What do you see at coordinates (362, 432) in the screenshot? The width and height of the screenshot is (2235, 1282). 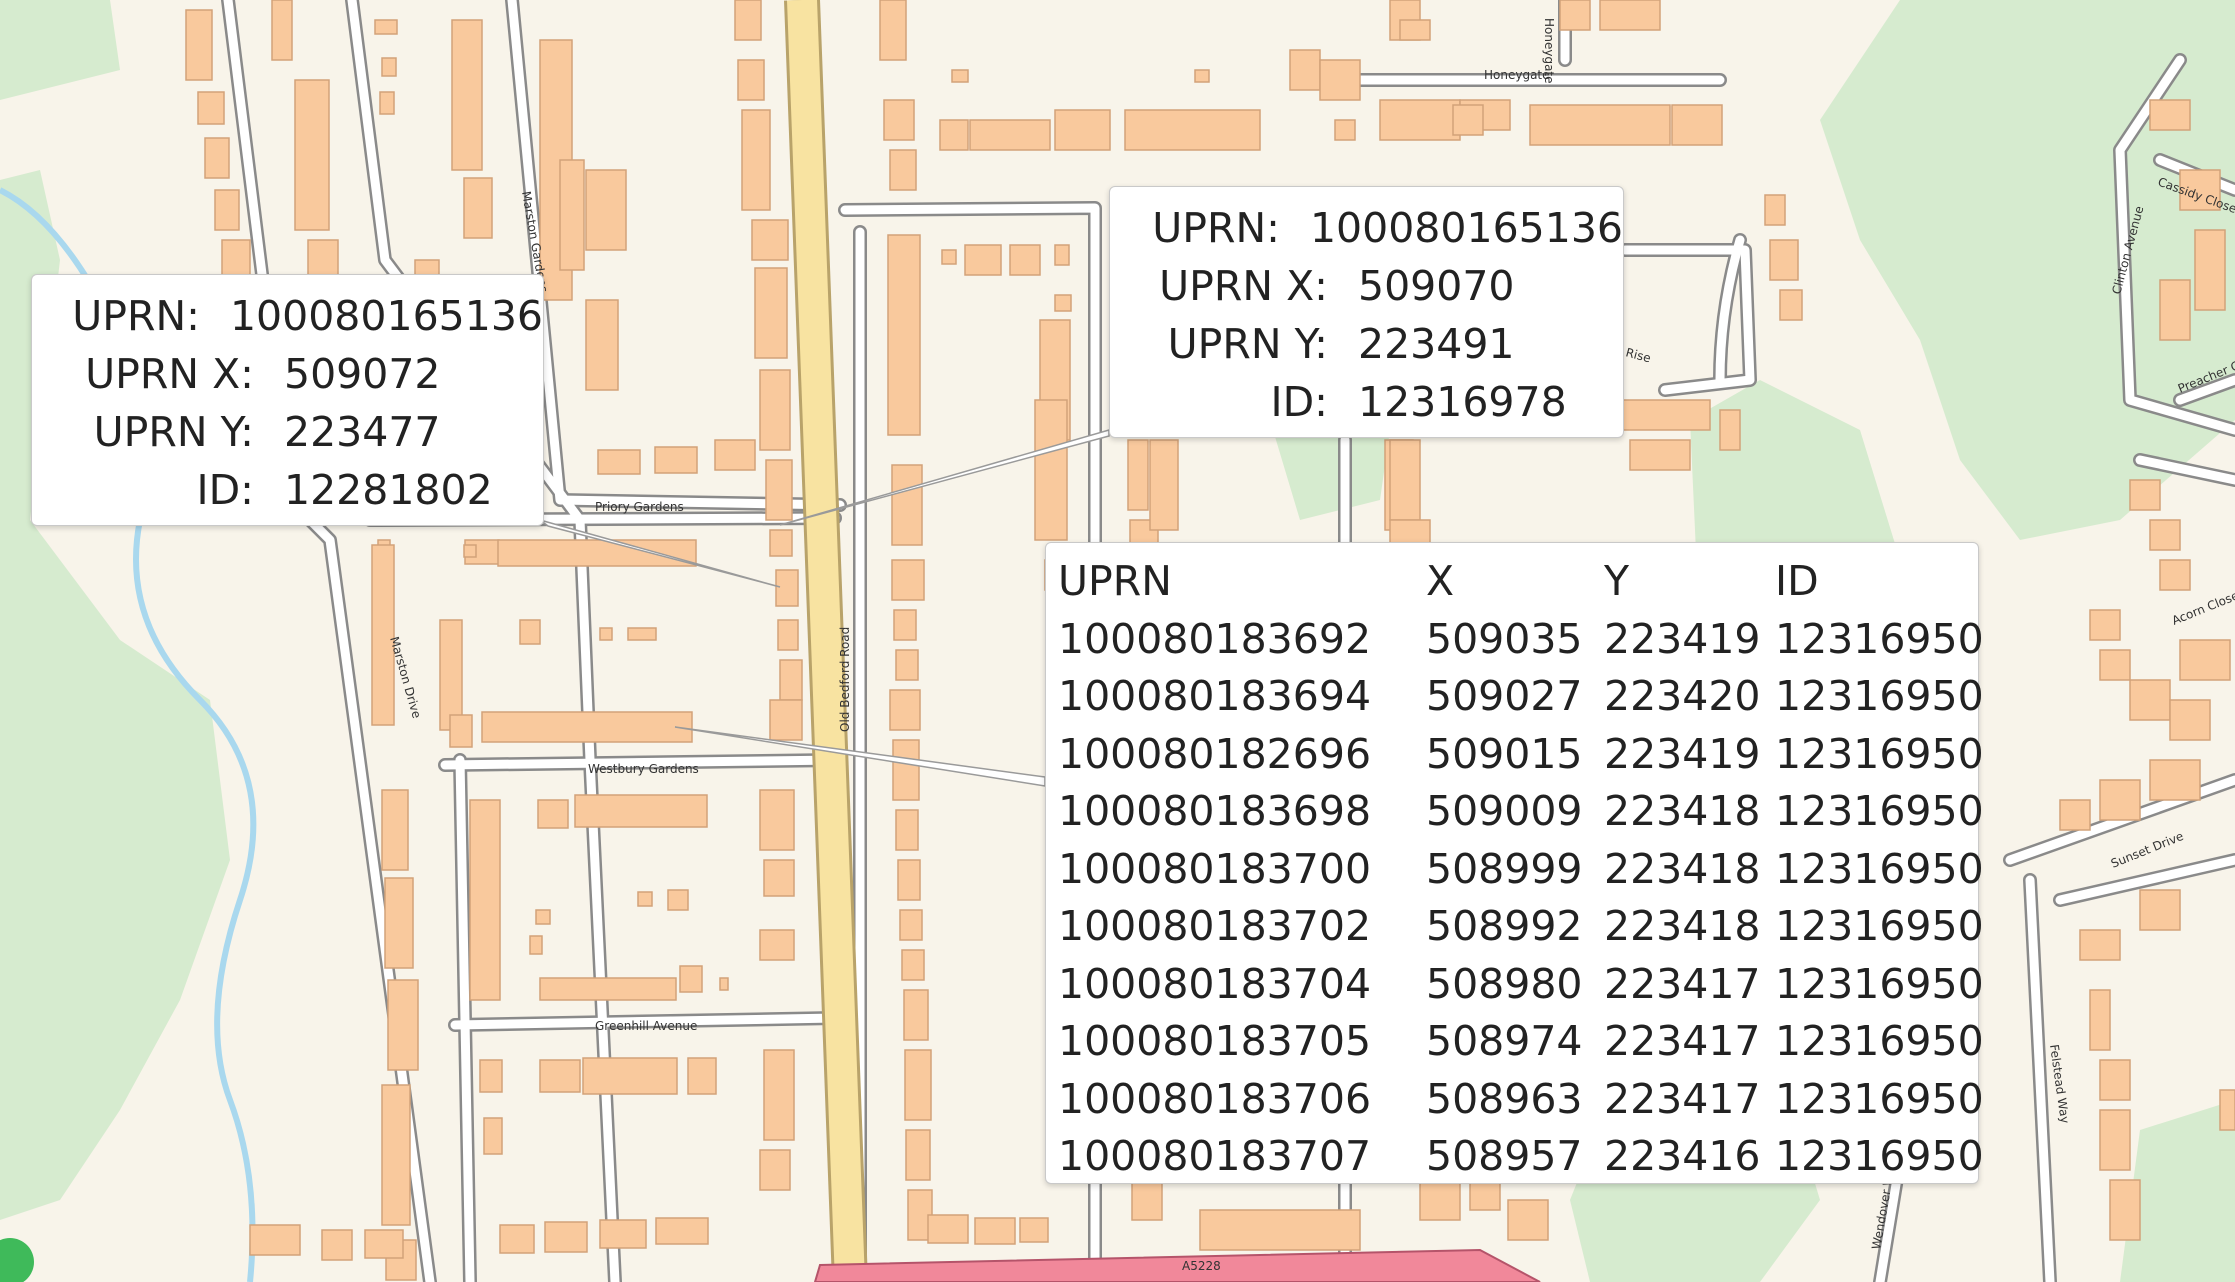 I see `popup-value: 223477` at bounding box center [362, 432].